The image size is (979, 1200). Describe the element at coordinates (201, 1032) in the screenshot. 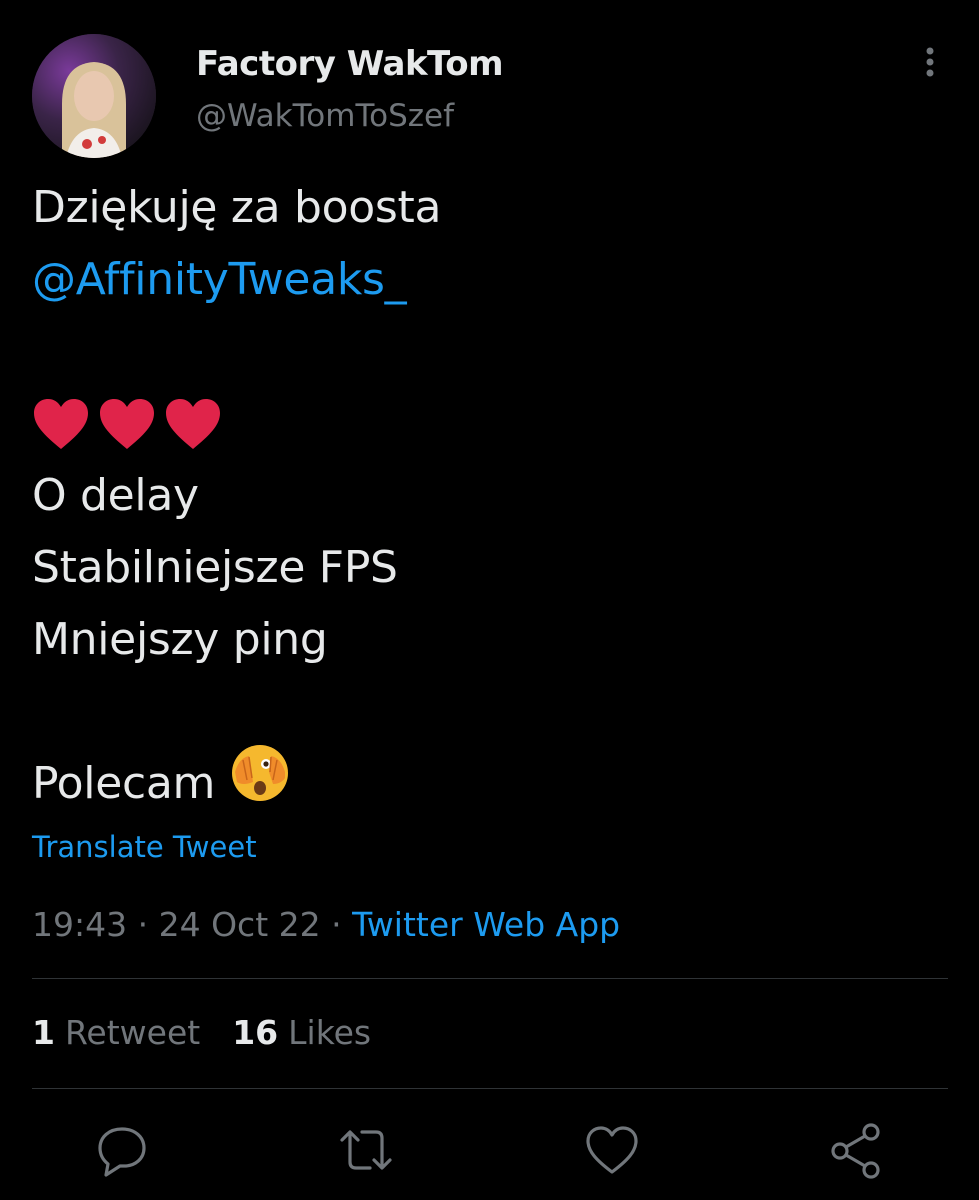

I see `tweet-stats: 1 Retweet 16 Likes` at that location.